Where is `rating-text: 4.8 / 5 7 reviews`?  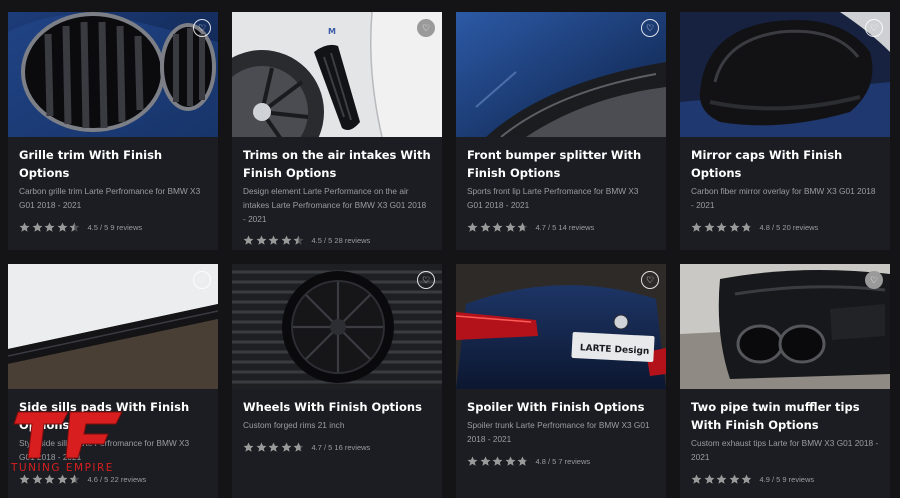
rating-text: 4.8 / 5 7 reviews is located at coordinates (563, 461).